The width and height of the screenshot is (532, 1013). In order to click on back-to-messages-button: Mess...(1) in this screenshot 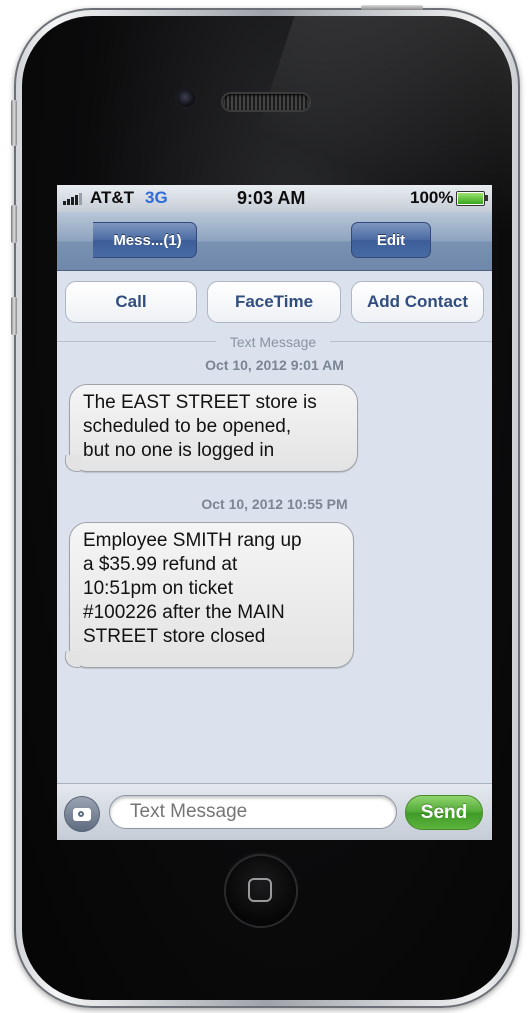, I will do `click(145, 240)`.